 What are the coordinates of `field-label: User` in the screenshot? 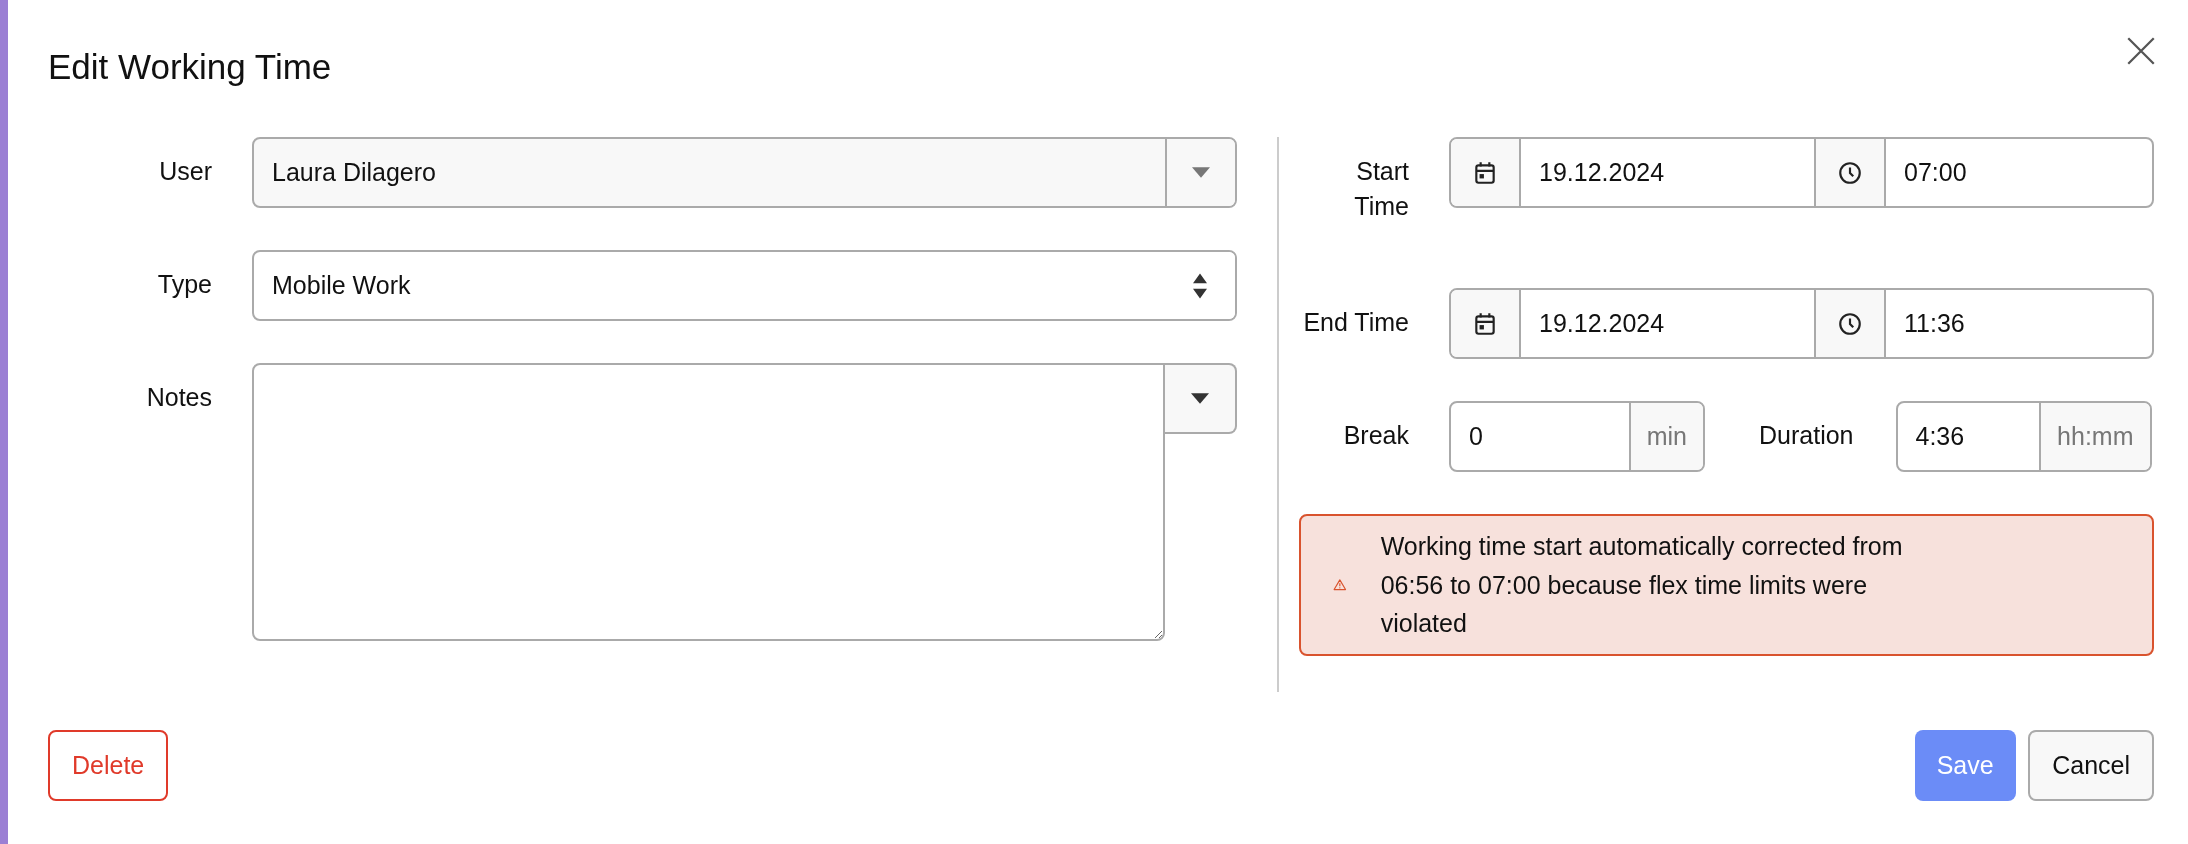 It's located at (185, 171).